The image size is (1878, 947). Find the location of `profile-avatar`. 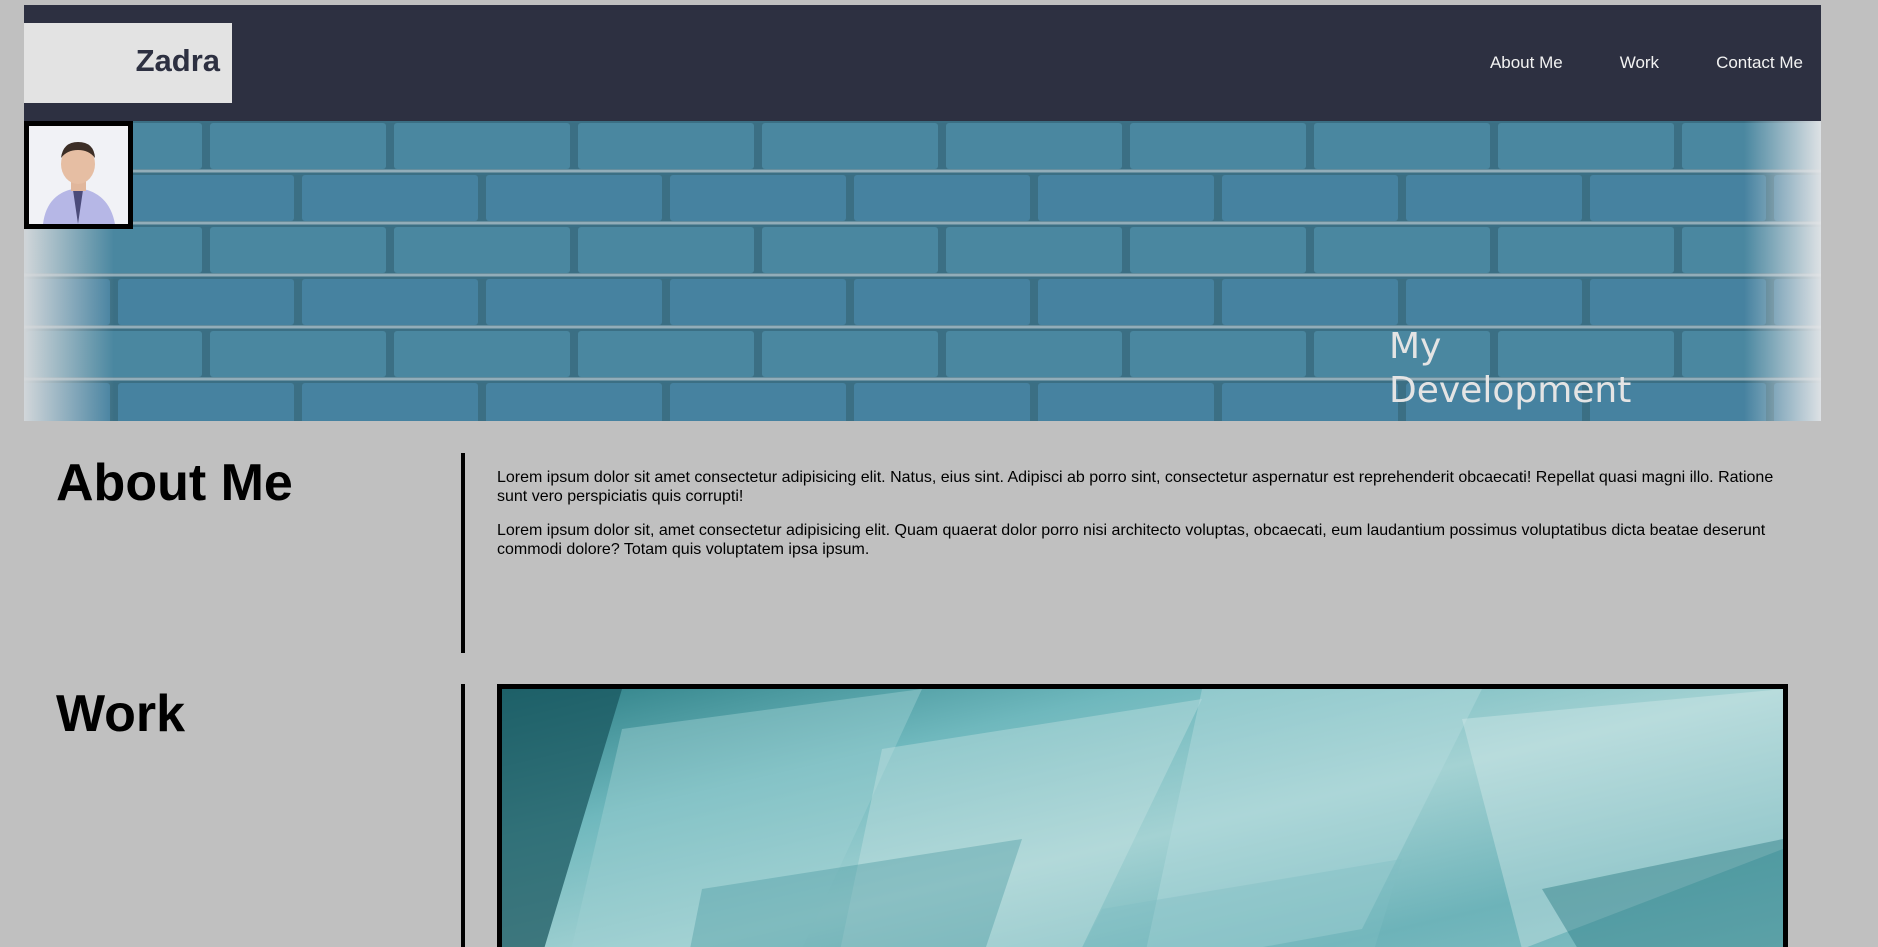

profile-avatar is located at coordinates (78, 175).